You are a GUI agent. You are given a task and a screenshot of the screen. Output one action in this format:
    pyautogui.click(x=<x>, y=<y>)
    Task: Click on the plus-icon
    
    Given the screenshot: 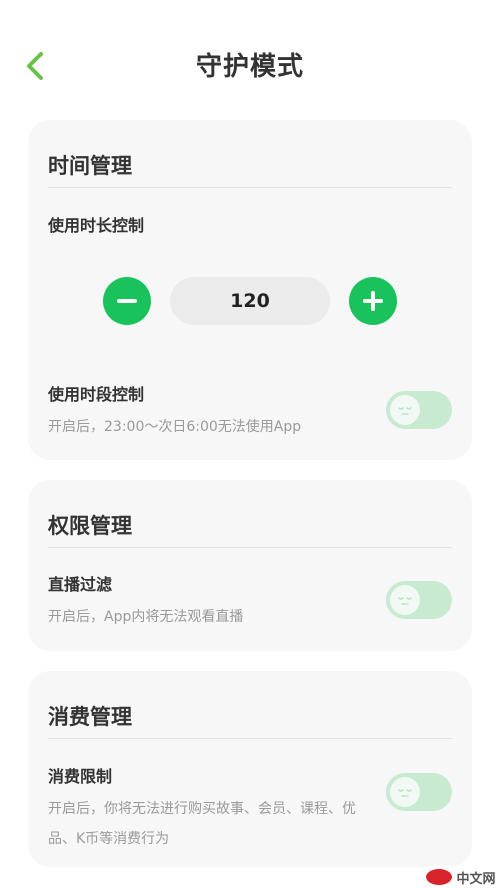 What is the action you would take?
    pyautogui.click(x=373, y=301)
    